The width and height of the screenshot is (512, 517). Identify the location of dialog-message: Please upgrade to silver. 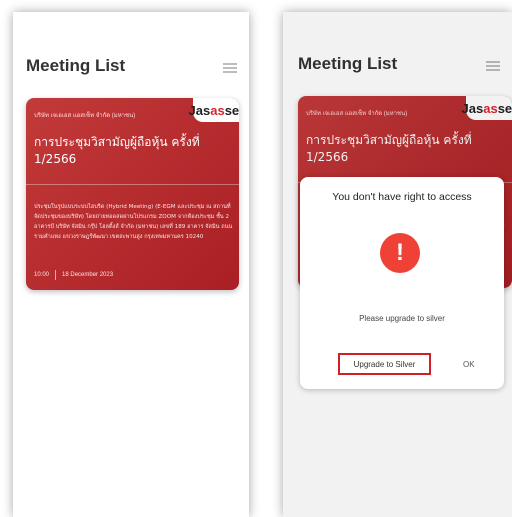
(402, 318).